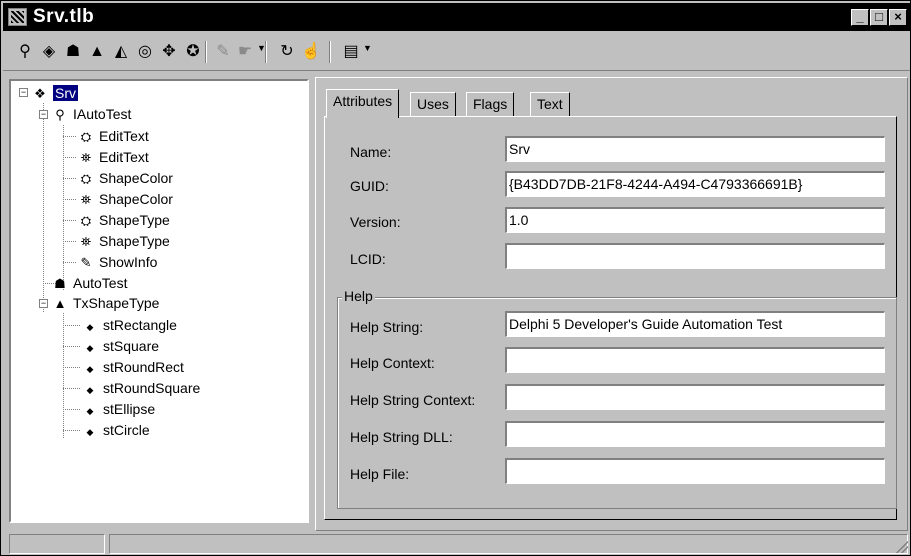 The height and width of the screenshot is (556, 911). I want to click on tree-node-enum-member: ◆ stEllipse, so click(118, 409).